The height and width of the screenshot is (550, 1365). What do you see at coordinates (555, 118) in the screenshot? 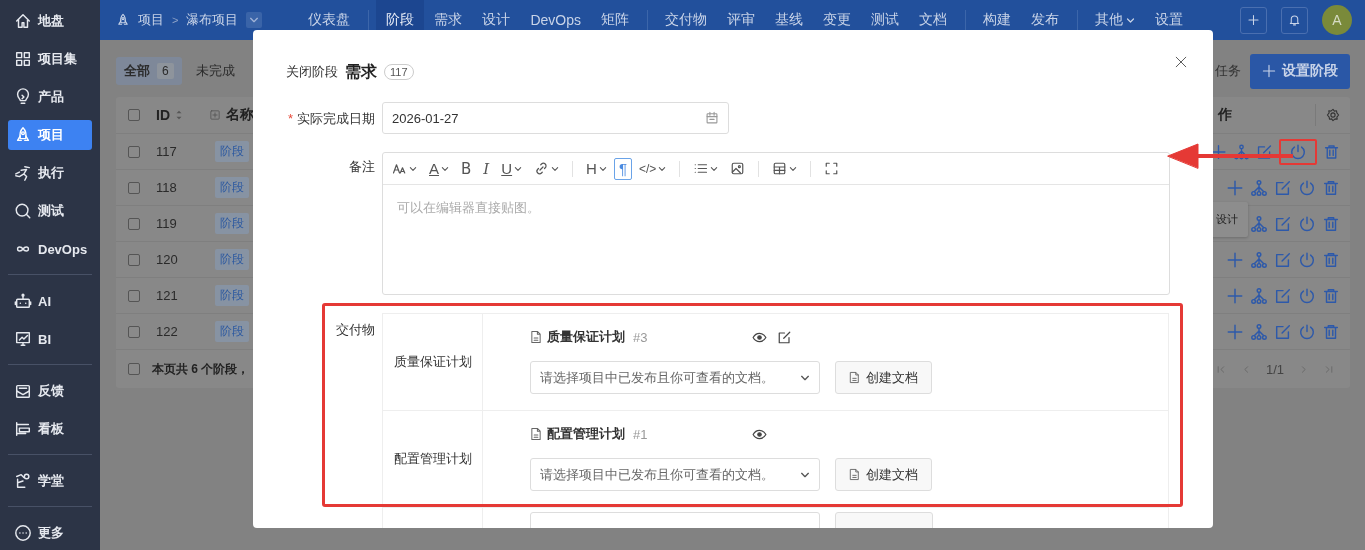
I see `date-field: 2026-01-27` at bounding box center [555, 118].